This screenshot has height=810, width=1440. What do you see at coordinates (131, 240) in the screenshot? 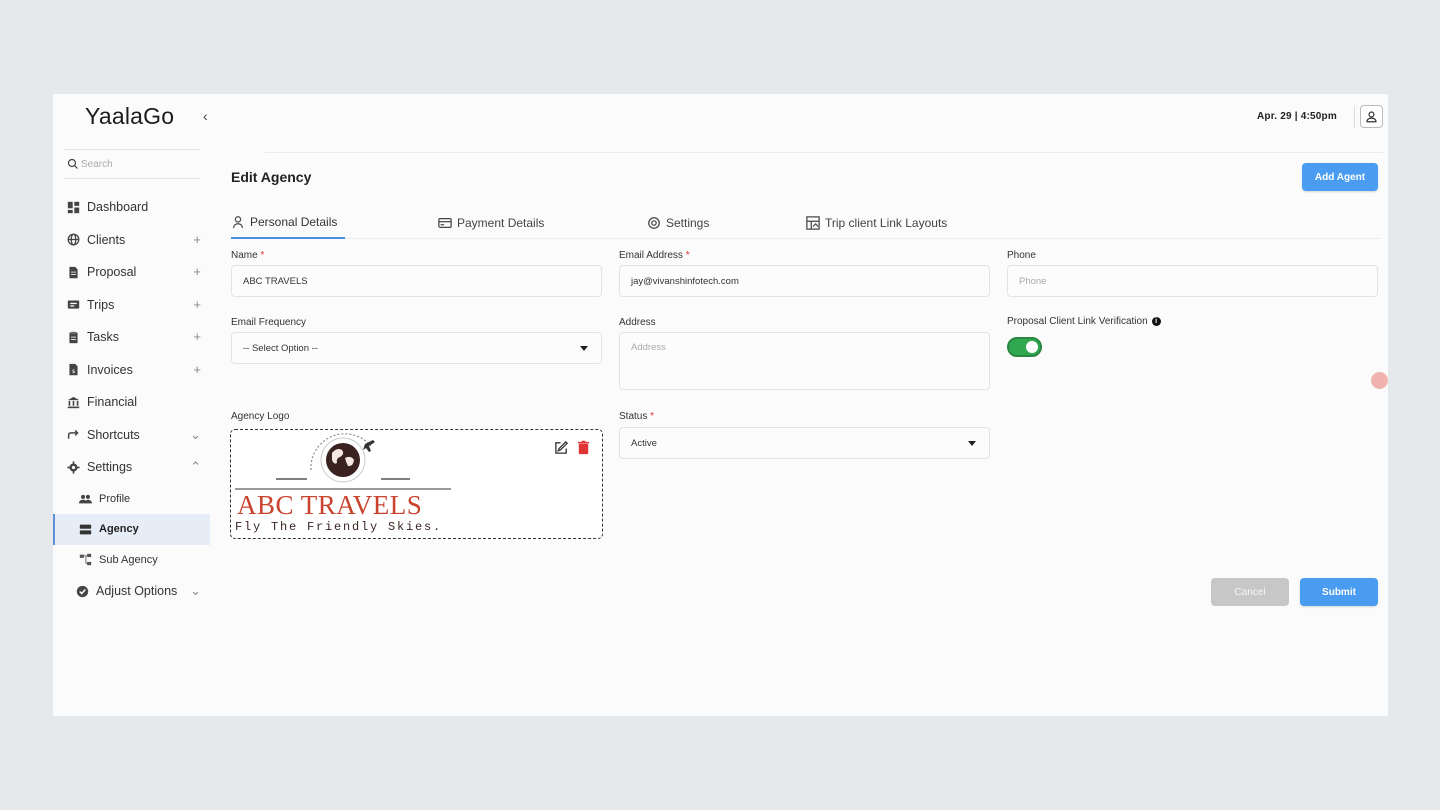
I see `sidebar-item-clients: Clients +` at bounding box center [131, 240].